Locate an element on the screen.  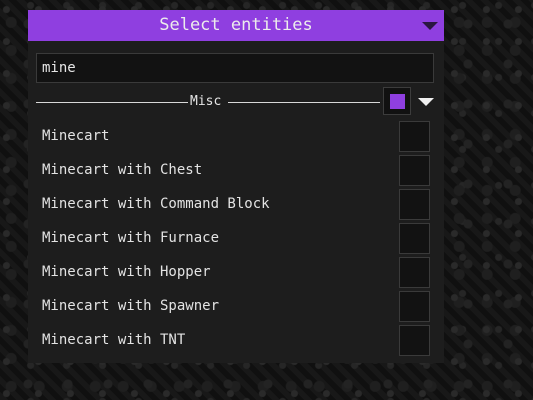
entity-label: Minecart is located at coordinates (76, 136).